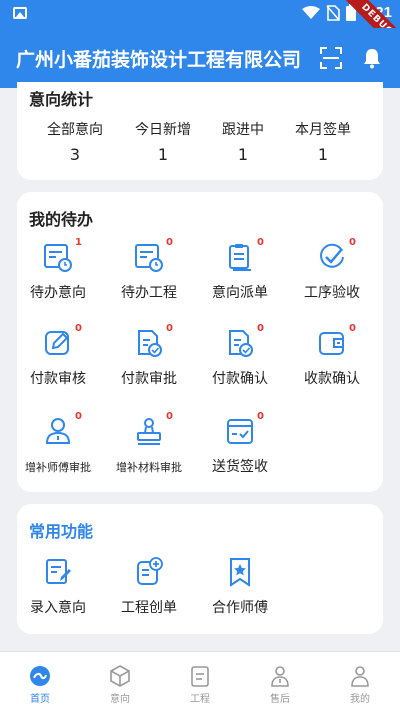 The height and width of the screenshot is (711, 400). I want to click on stat-label: 今日新增, so click(163, 130).